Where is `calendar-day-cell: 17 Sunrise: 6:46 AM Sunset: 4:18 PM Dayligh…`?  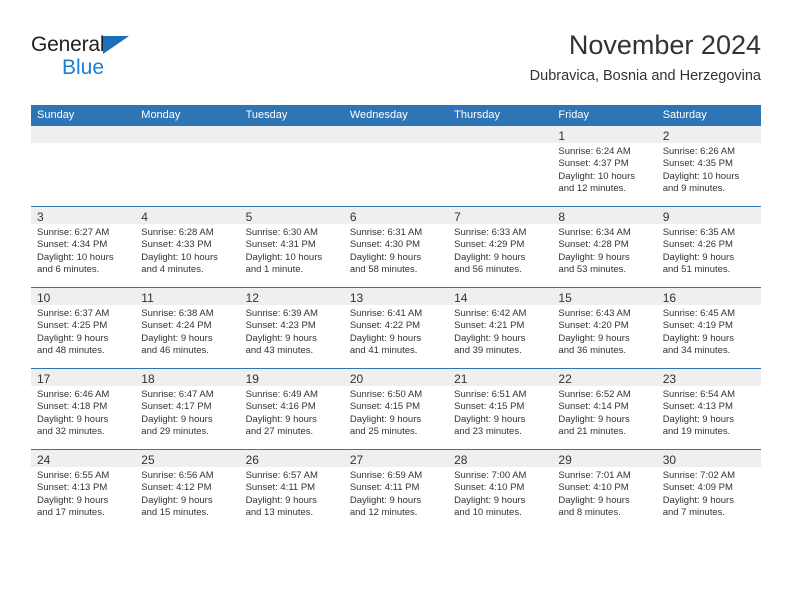
calendar-day-cell: 17 Sunrise: 6:46 AM Sunset: 4:18 PM Dayligh… is located at coordinates (83, 409).